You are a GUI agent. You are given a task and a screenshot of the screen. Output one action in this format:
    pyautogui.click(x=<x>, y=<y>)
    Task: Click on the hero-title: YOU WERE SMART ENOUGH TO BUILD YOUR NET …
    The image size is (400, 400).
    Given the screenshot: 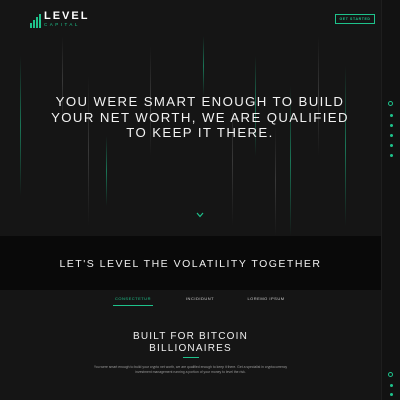 What is the action you would take?
    pyautogui.click(x=200, y=117)
    